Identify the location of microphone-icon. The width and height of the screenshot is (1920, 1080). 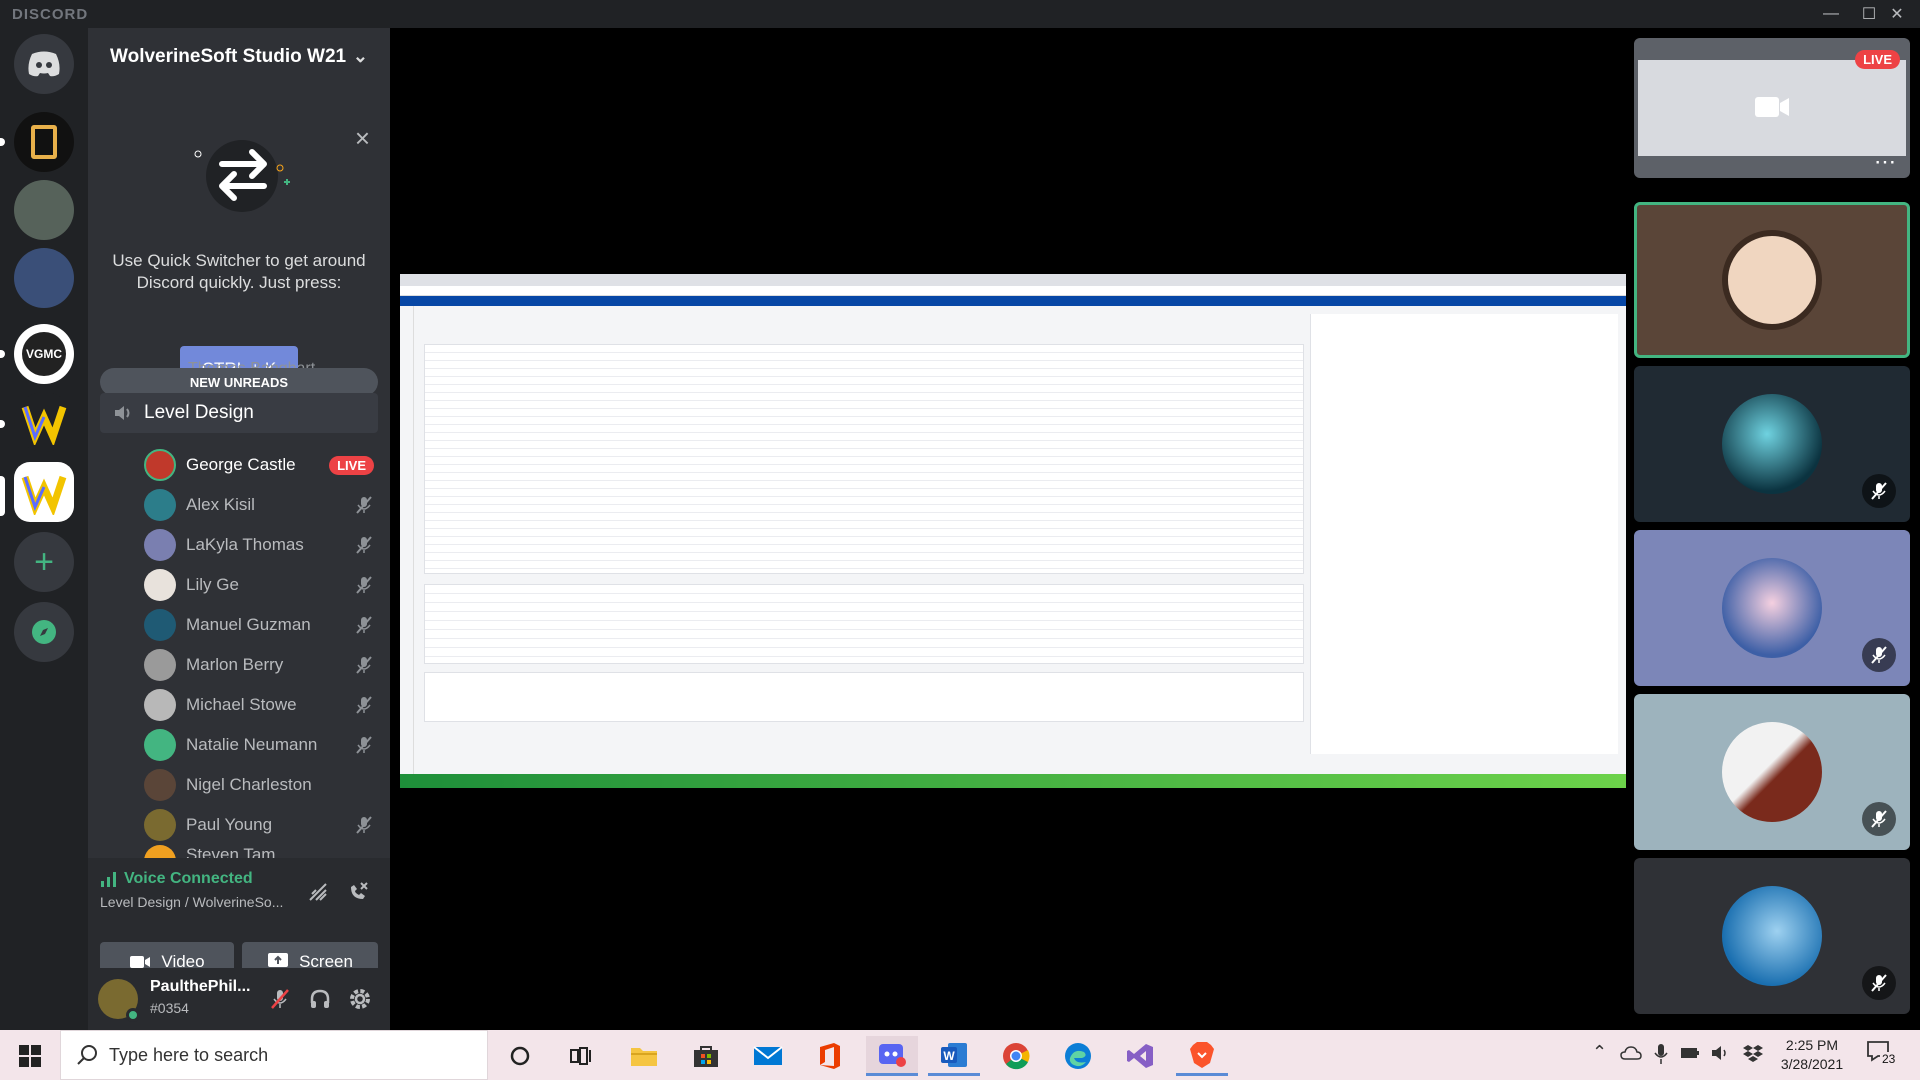
(1661, 1054).